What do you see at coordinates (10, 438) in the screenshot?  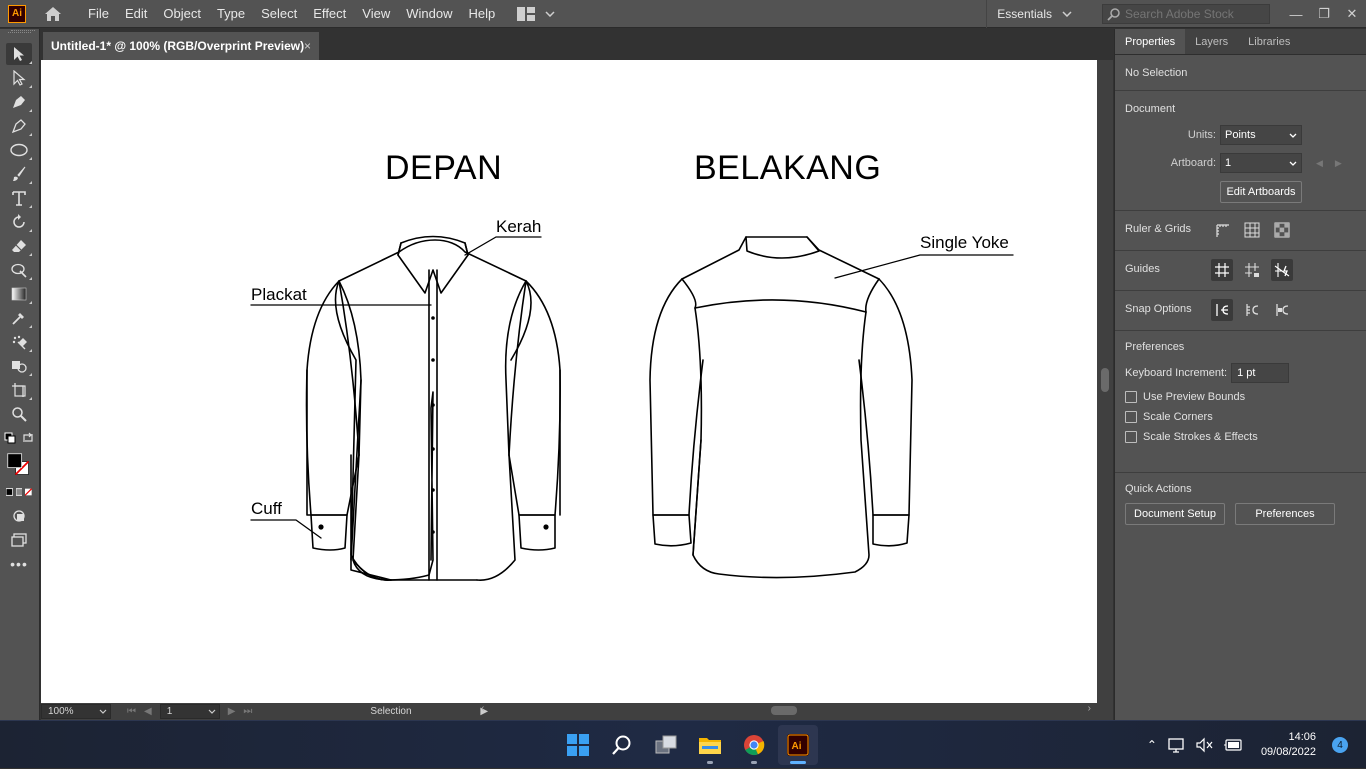 I see `default-colors-icon` at bounding box center [10, 438].